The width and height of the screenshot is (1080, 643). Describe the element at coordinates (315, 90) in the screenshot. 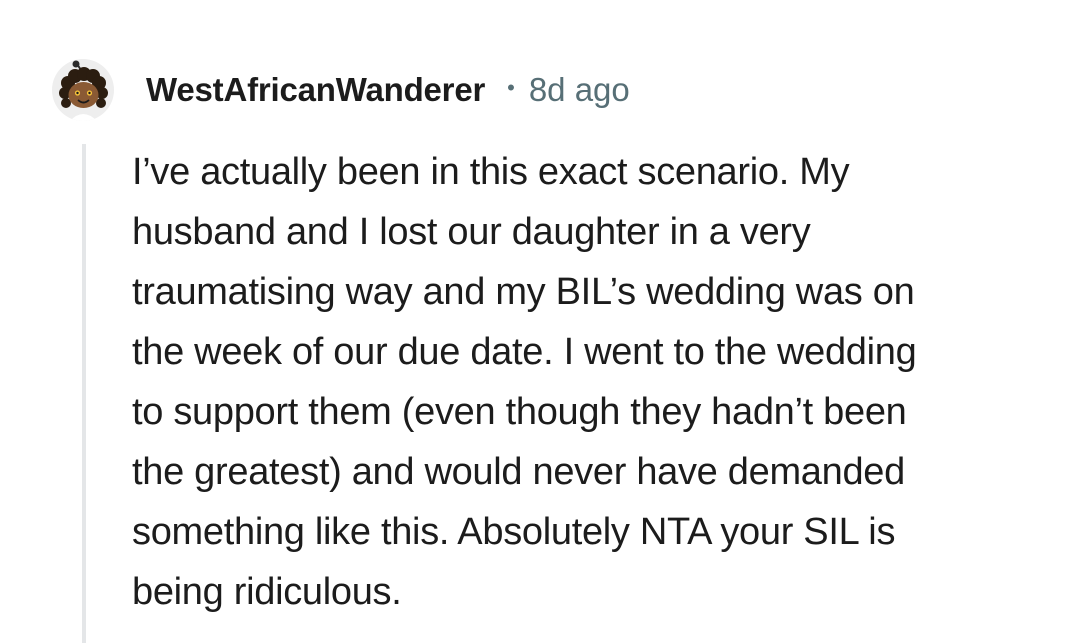

I see `author-name: WestAfricanWanderer` at that location.